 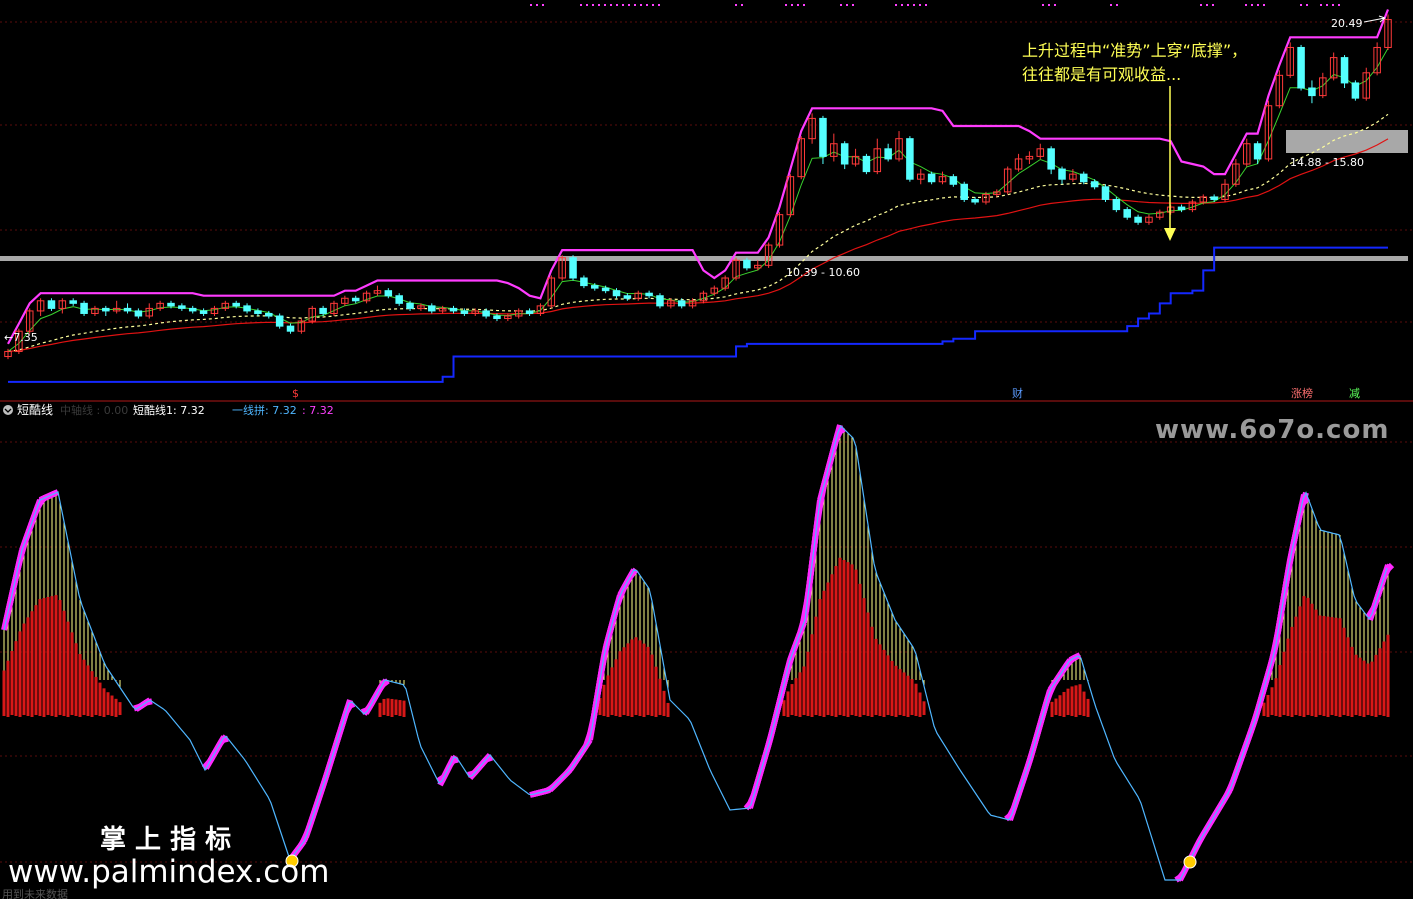 What do you see at coordinates (1374, 19) in the screenshot?
I see `price-mark-arrow-icon` at bounding box center [1374, 19].